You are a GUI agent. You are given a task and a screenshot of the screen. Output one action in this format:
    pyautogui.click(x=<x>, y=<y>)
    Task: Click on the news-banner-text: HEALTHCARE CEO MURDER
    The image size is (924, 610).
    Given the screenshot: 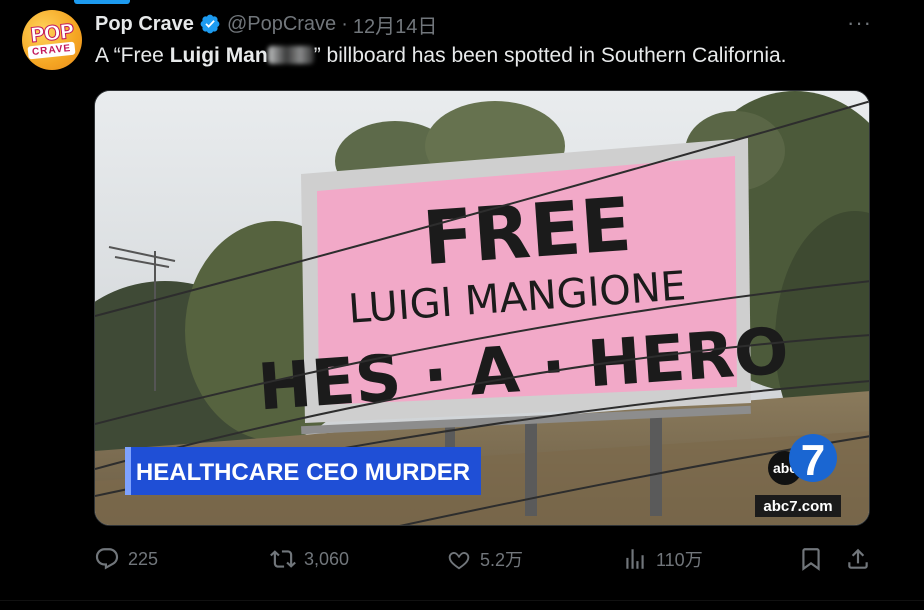 What is the action you would take?
    pyautogui.click(x=303, y=472)
    